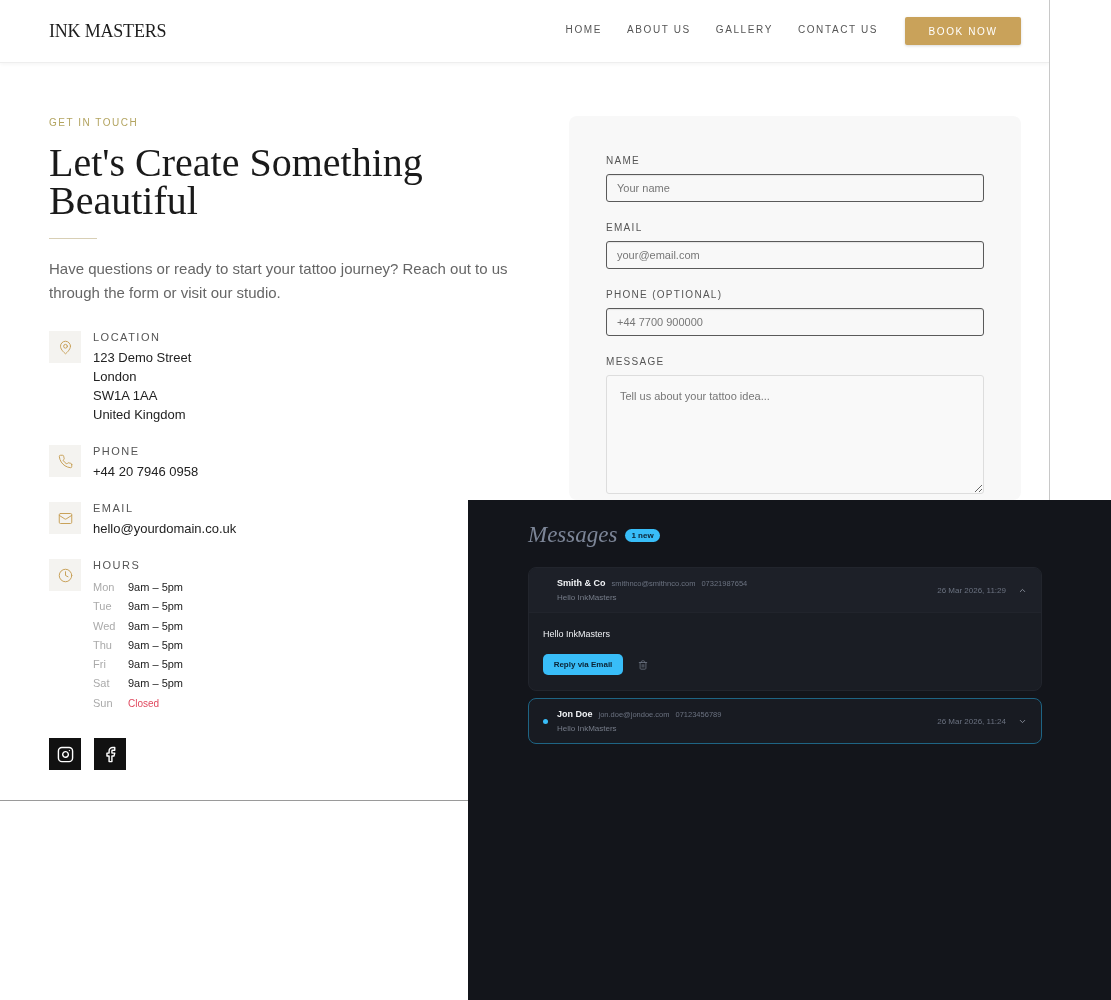 This screenshot has height=1000, width=1111. I want to click on sender-name: Smith & Co, so click(581, 583).